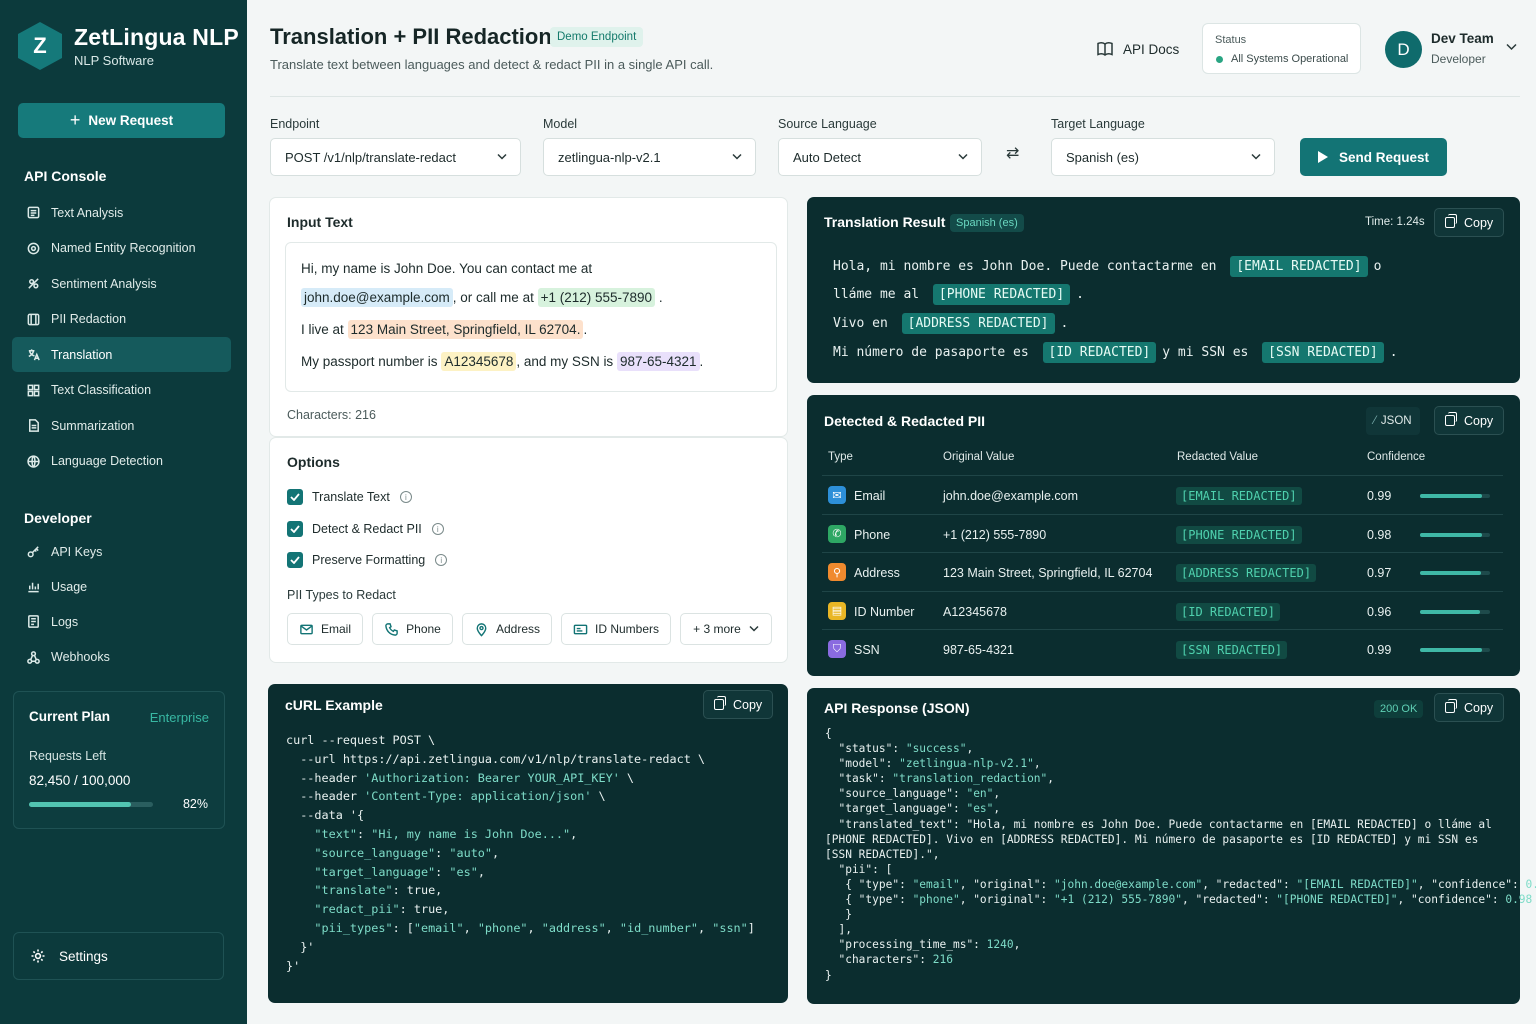 Image resolution: width=1536 pixels, height=1024 pixels. I want to click on chip-address: Address, so click(507, 629).